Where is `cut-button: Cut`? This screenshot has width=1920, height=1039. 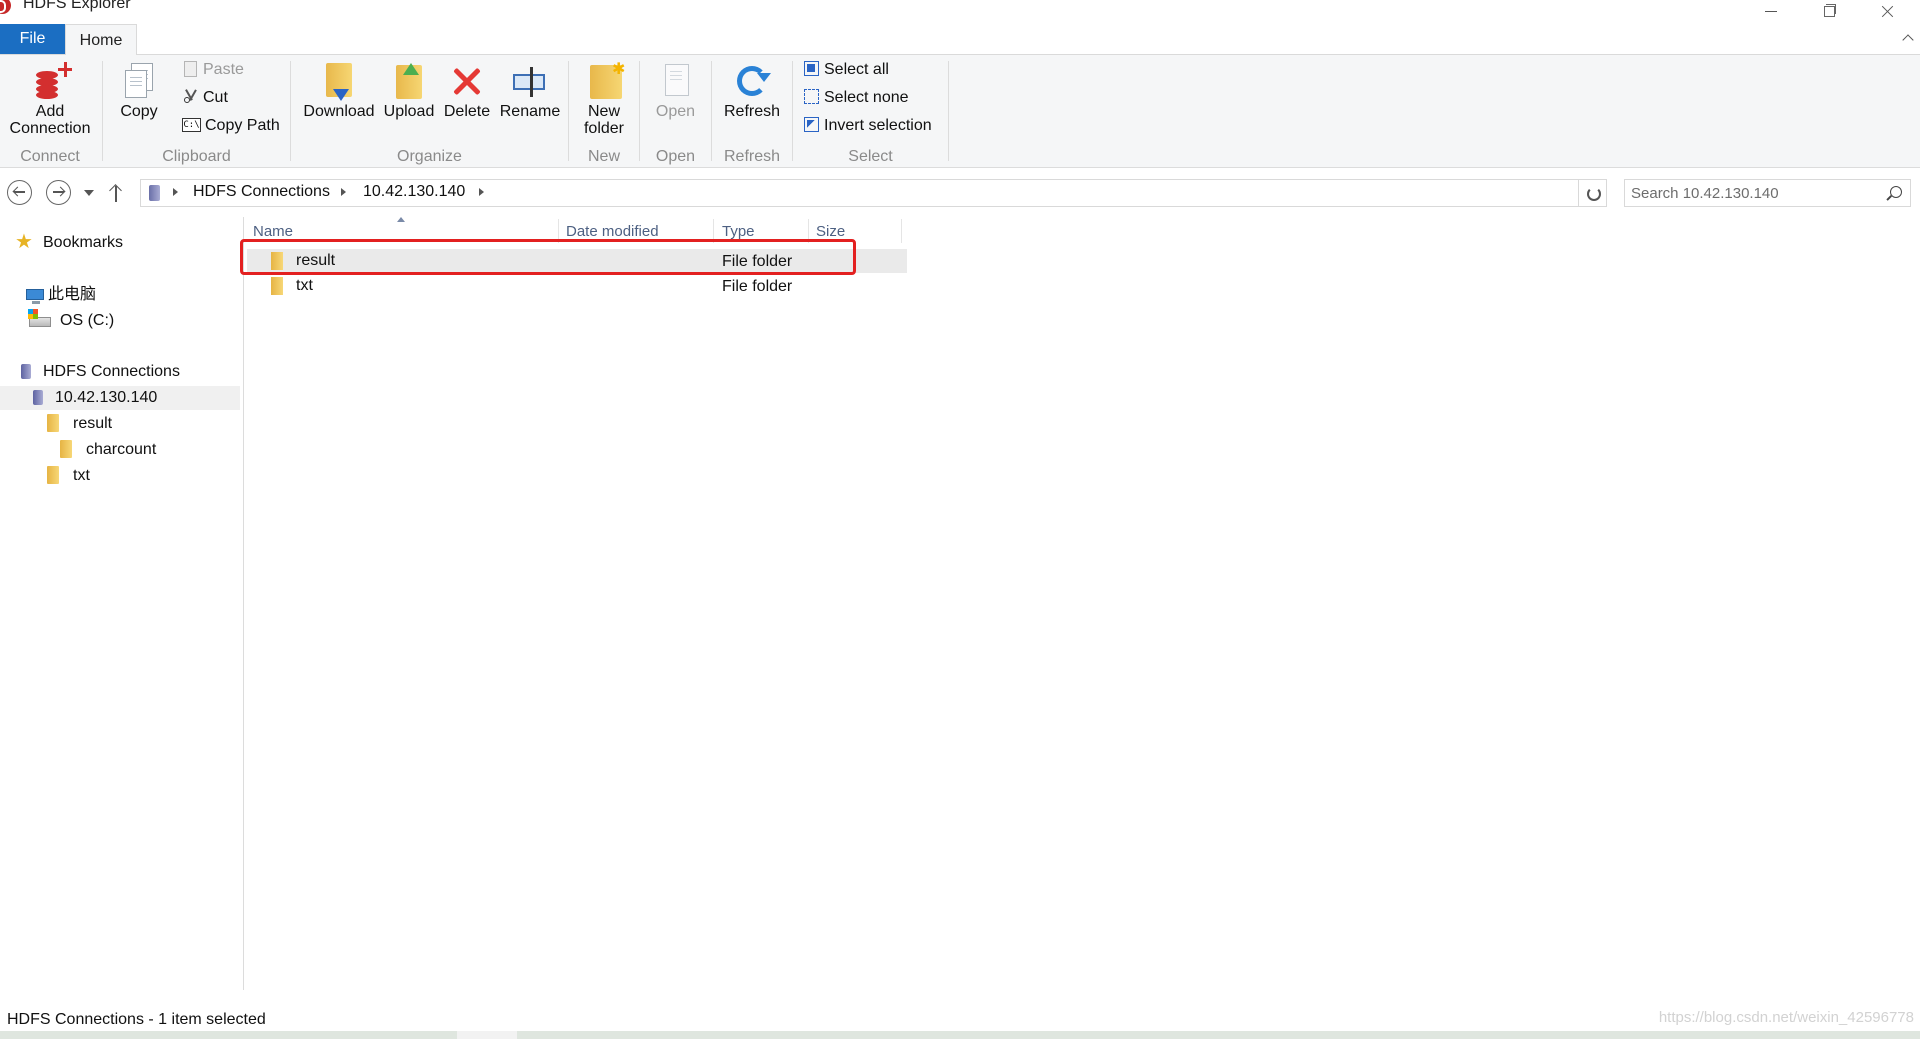
cut-button: Cut is located at coordinates (205, 98).